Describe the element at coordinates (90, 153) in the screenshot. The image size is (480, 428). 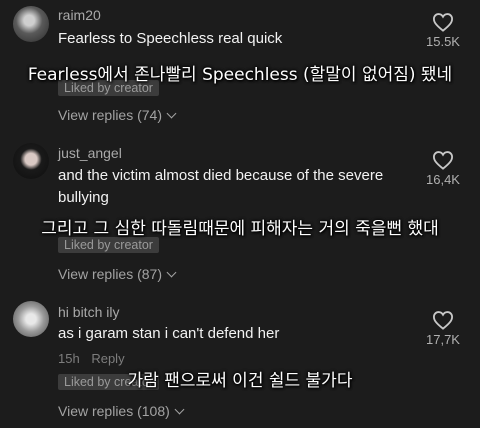
I see `comment-username: just_angel` at that location.